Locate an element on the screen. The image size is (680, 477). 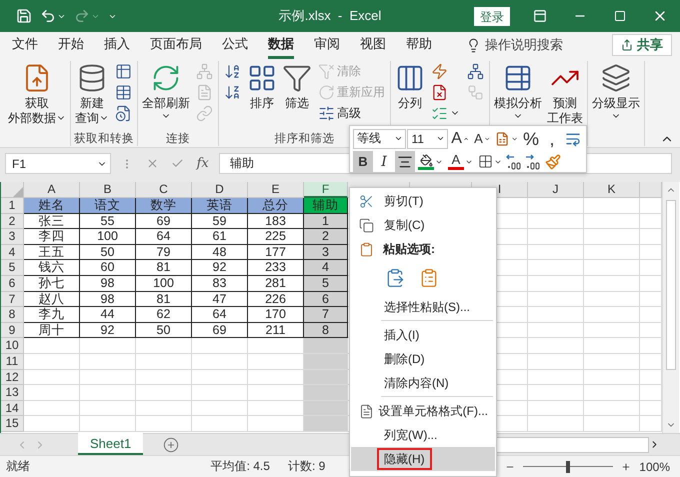
window-title: 示例.xlsx - Excel is located at coordinates (330, 16).